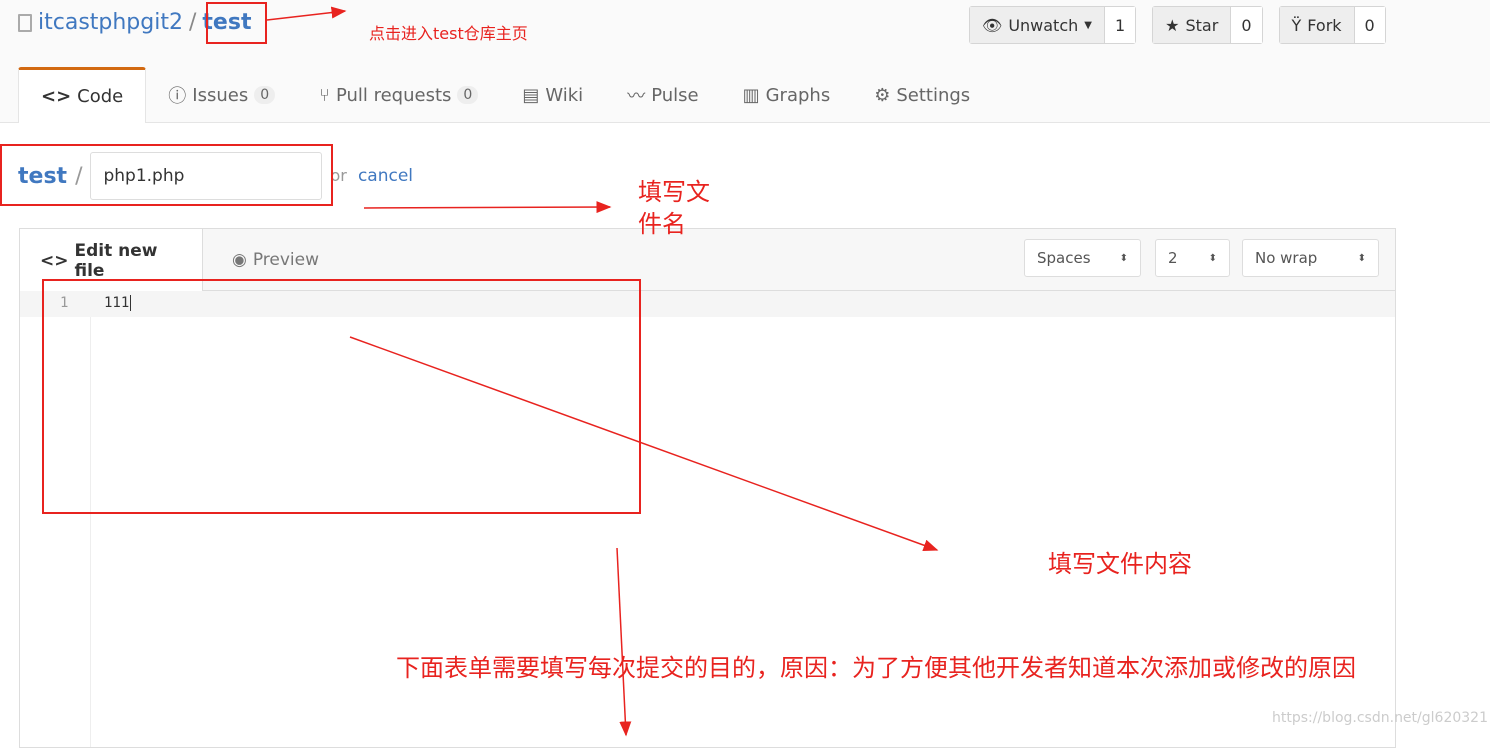 The image size is (1490, 748). Describe the element at coordinates (992, 25) in the screenshot. I see `eye-icon: 👁` at that location.